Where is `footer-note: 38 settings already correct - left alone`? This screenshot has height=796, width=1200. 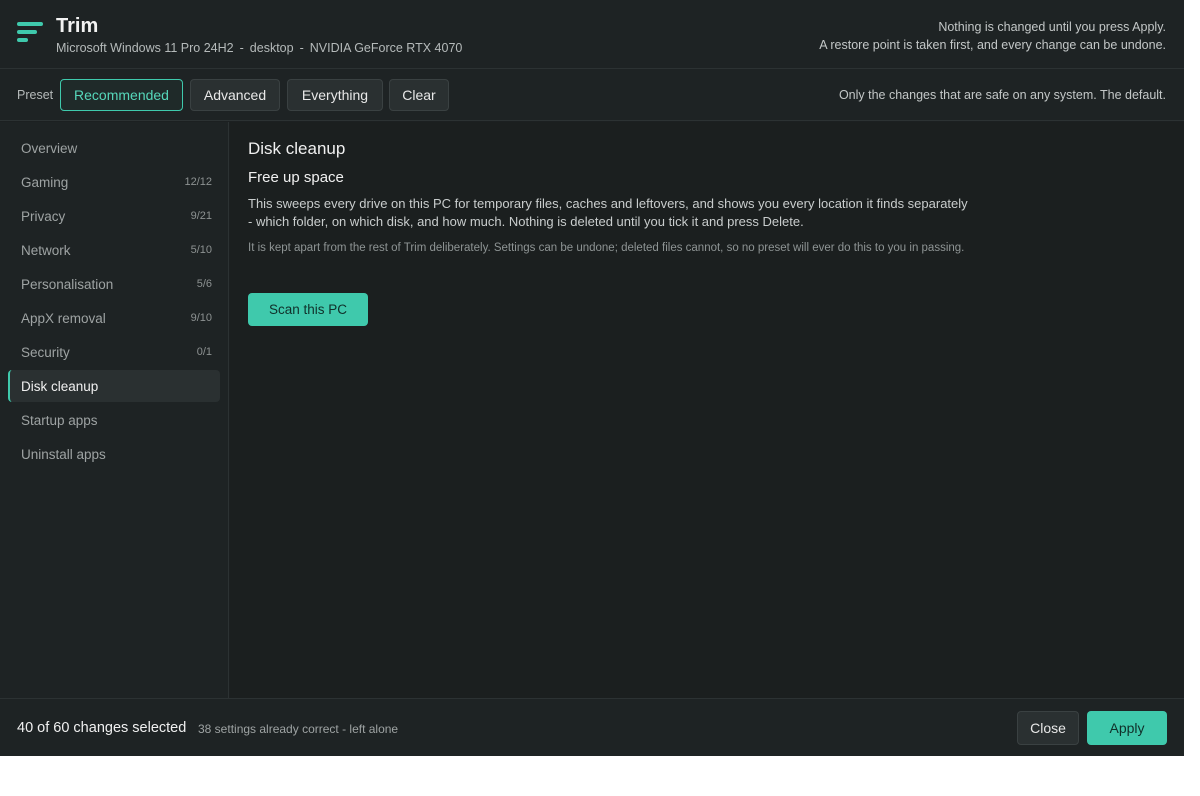
footer-note: 38 settings already correct - left alone is located at coordinates (298, 729).